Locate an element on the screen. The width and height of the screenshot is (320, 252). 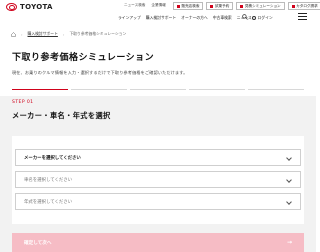
logo-text: TOYOTA is located at coordinates (36, 7).